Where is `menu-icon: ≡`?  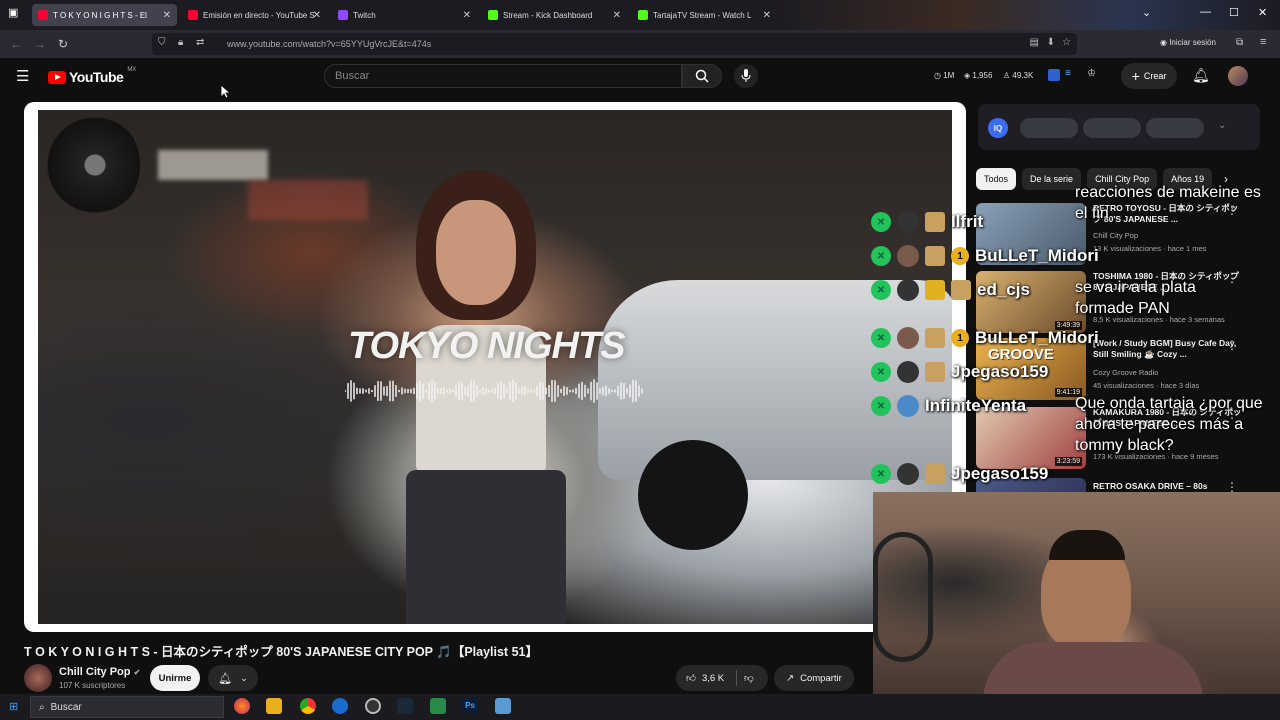 menu-icon: ≡ is located at coordinates (1263, 42).